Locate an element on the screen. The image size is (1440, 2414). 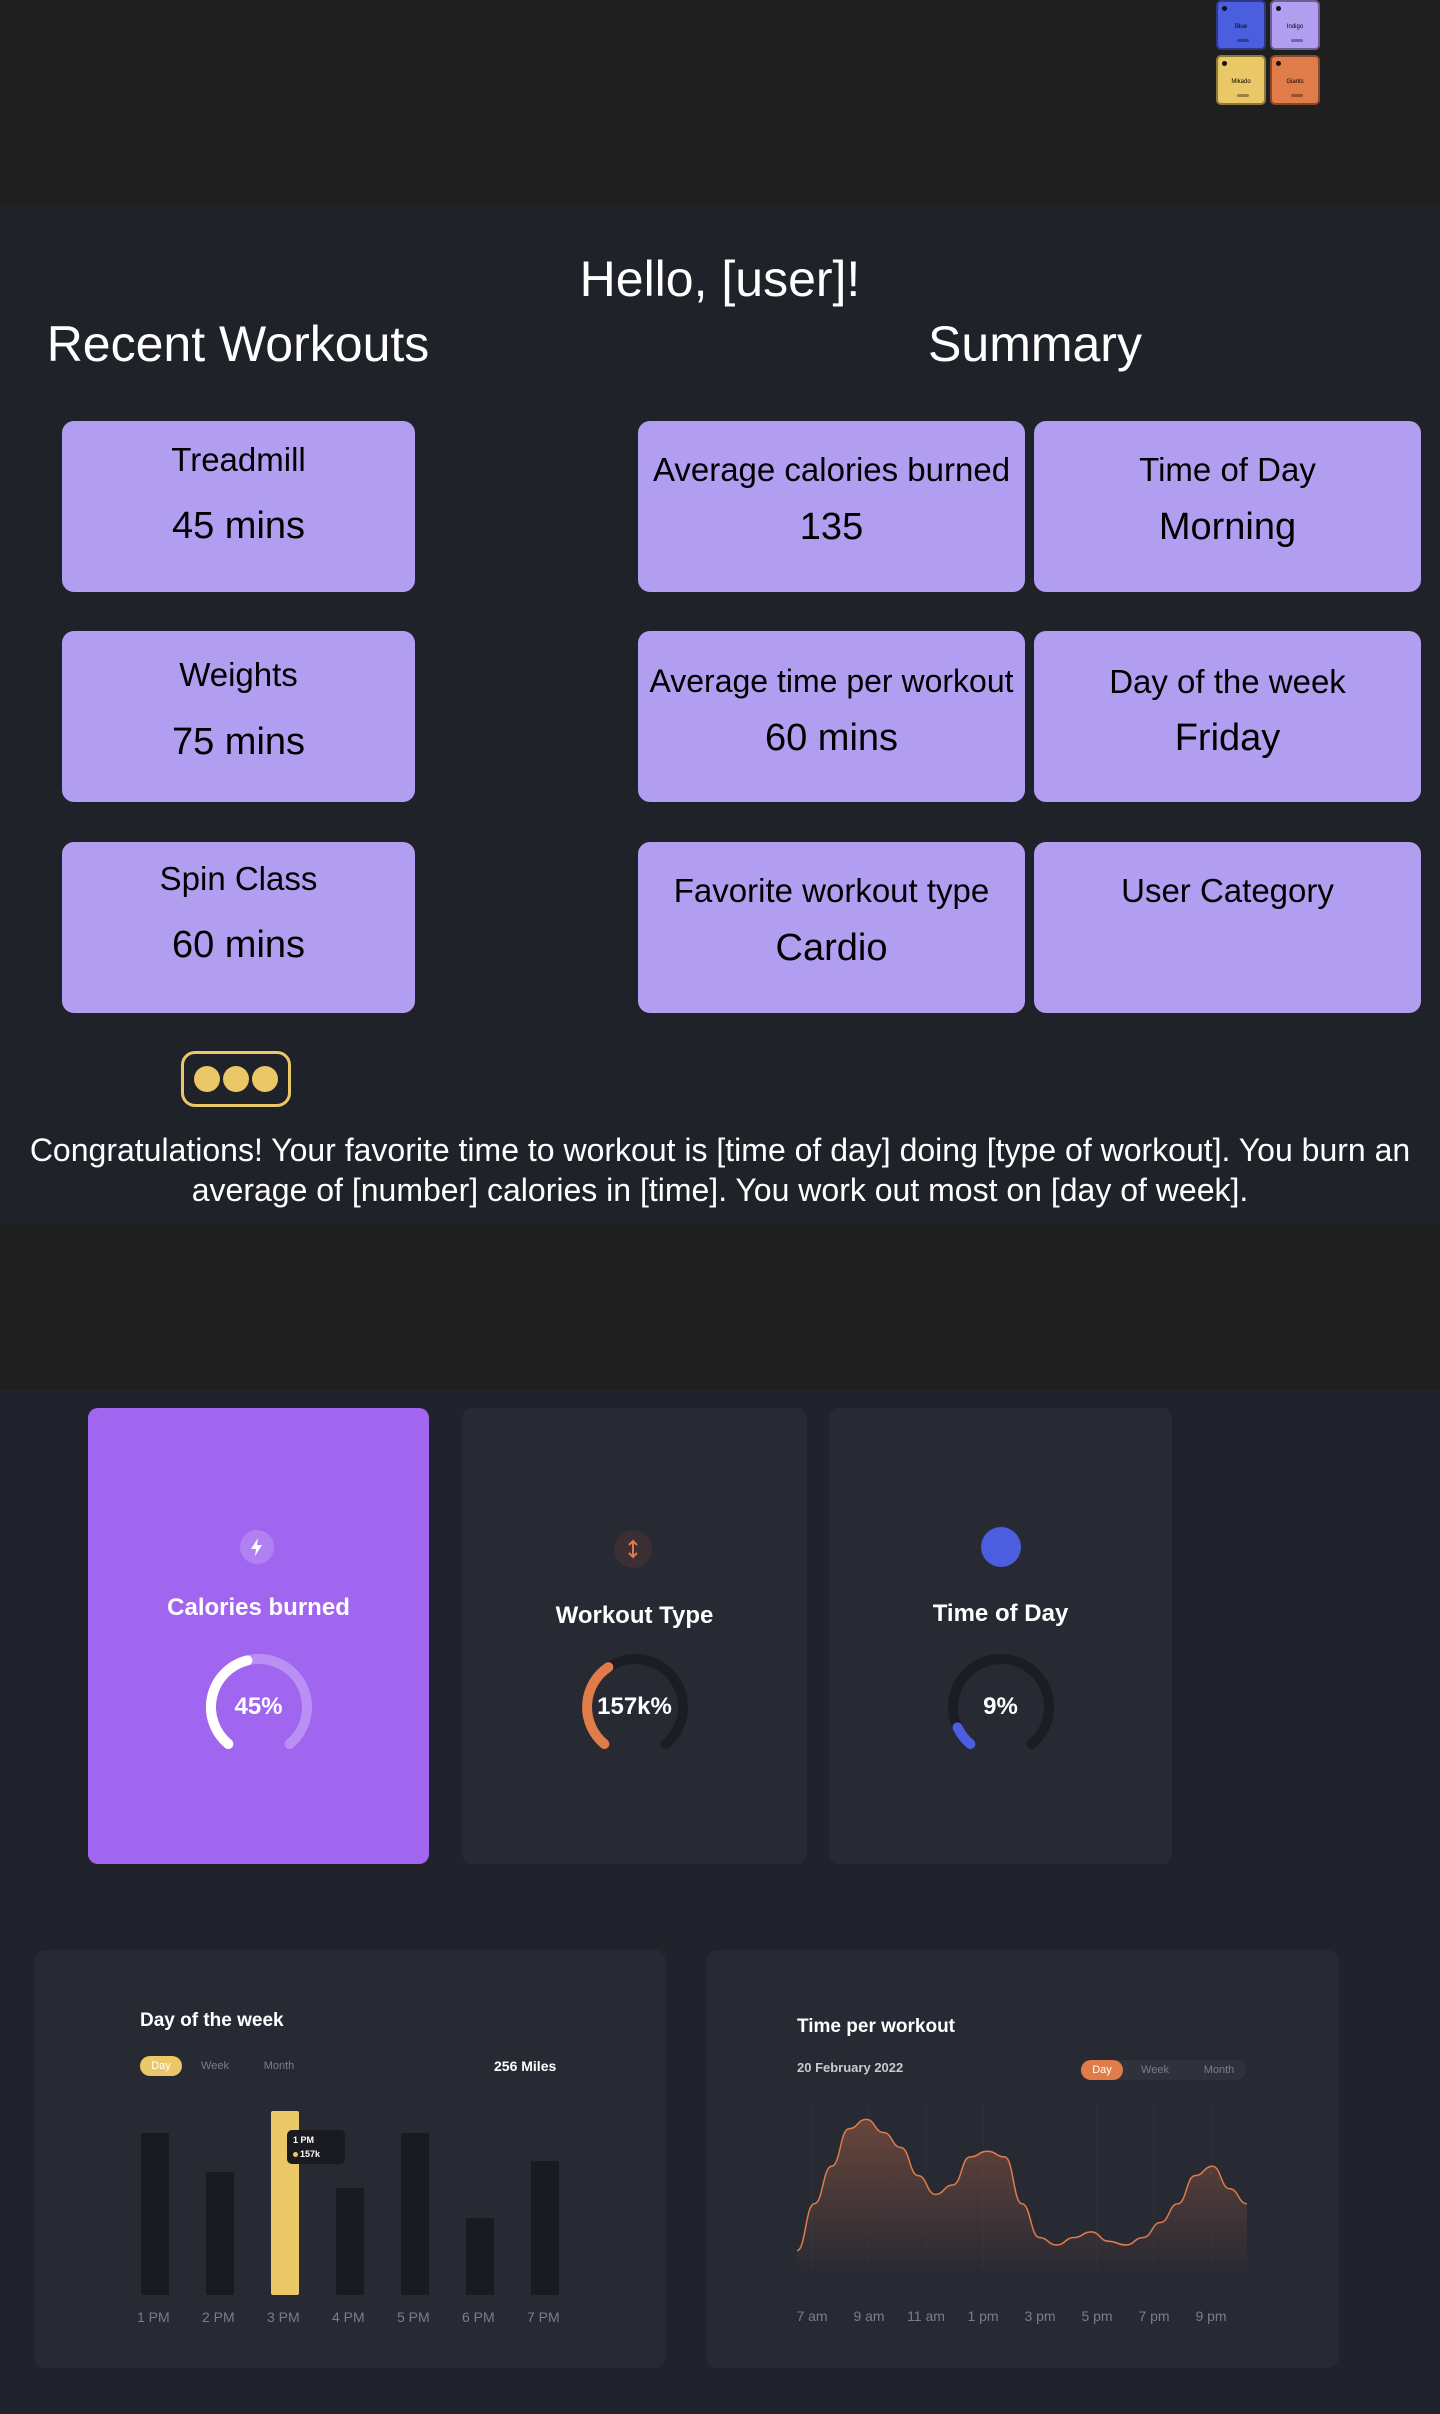
stat-card-calories: Calories burned 45% is located at coordinates (258, 1636).